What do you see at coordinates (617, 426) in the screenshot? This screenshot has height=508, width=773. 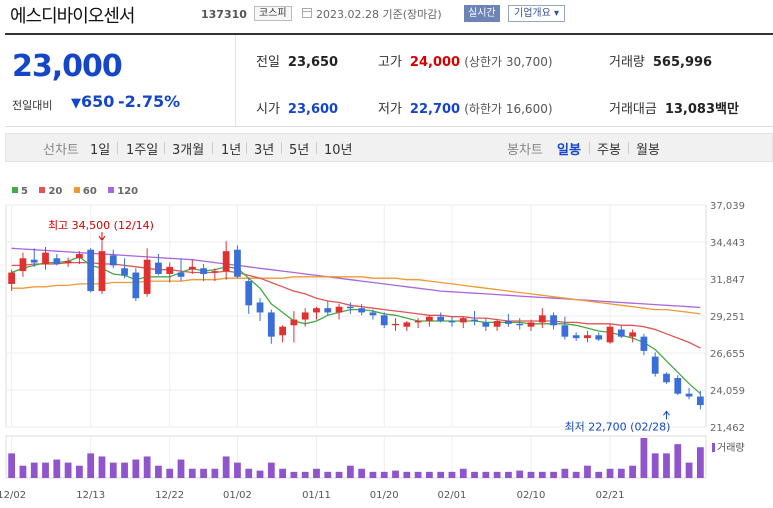 I see `annotation-low: 최저 22,700 (02/28)` at bounding box center [617, 426].